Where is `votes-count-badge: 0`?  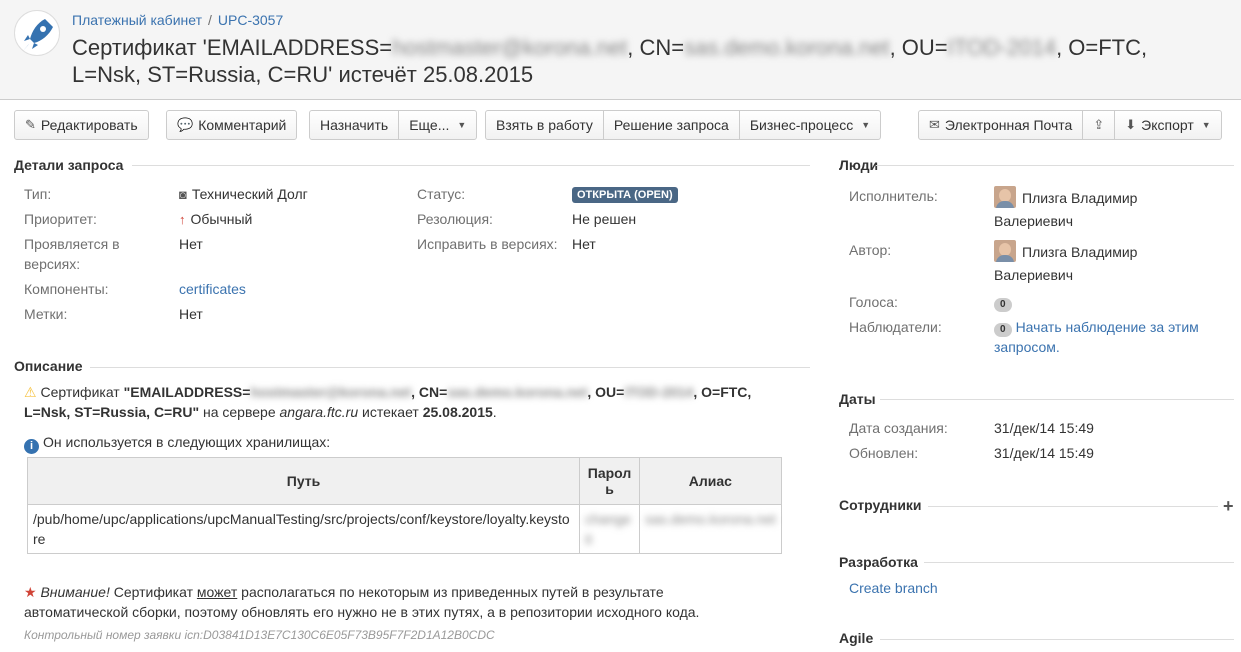 votes-count-badge: 0 is located at coordinates (1003, 305).